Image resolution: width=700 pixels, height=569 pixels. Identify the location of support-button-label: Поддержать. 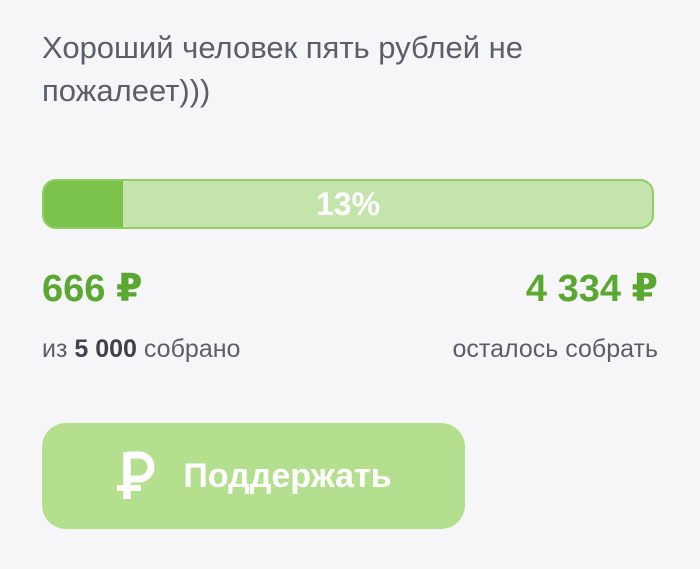
(287, 475).